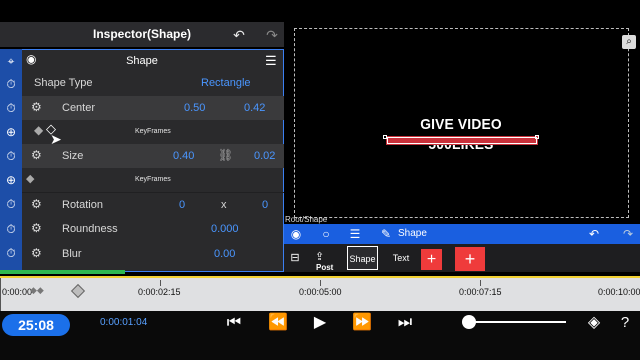  What do you see at coordinates (63, 83) in the screenshot?
I see `shape-type-label: Shape Type` at bounding box center [63, 83].